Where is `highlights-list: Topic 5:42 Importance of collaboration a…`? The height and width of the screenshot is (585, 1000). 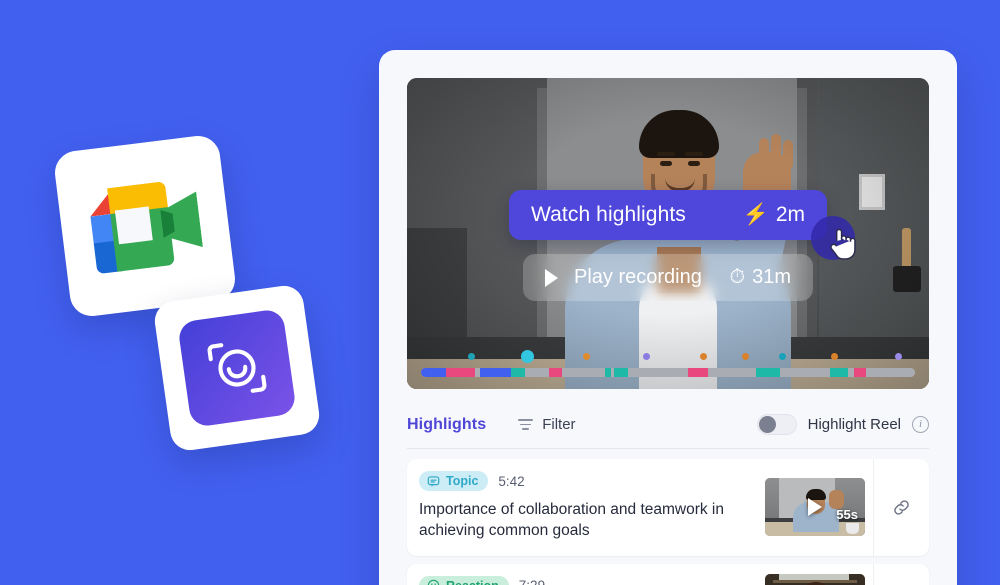
highlights-list: Topic 5:42 Importance of collaboration a… is located at coordinates (668, 522).